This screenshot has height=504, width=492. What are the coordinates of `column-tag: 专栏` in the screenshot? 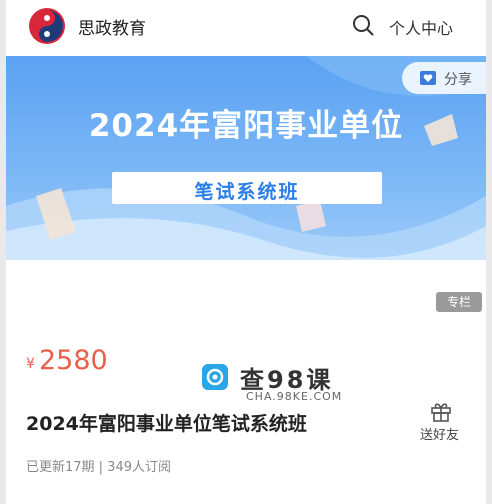 It's located at (459, 302).